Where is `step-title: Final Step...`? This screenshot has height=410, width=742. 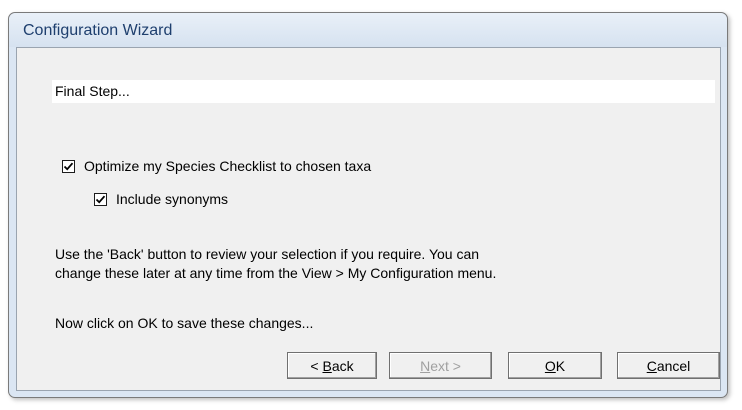
step-title: Final Step... is located at coordinates (92, 91).